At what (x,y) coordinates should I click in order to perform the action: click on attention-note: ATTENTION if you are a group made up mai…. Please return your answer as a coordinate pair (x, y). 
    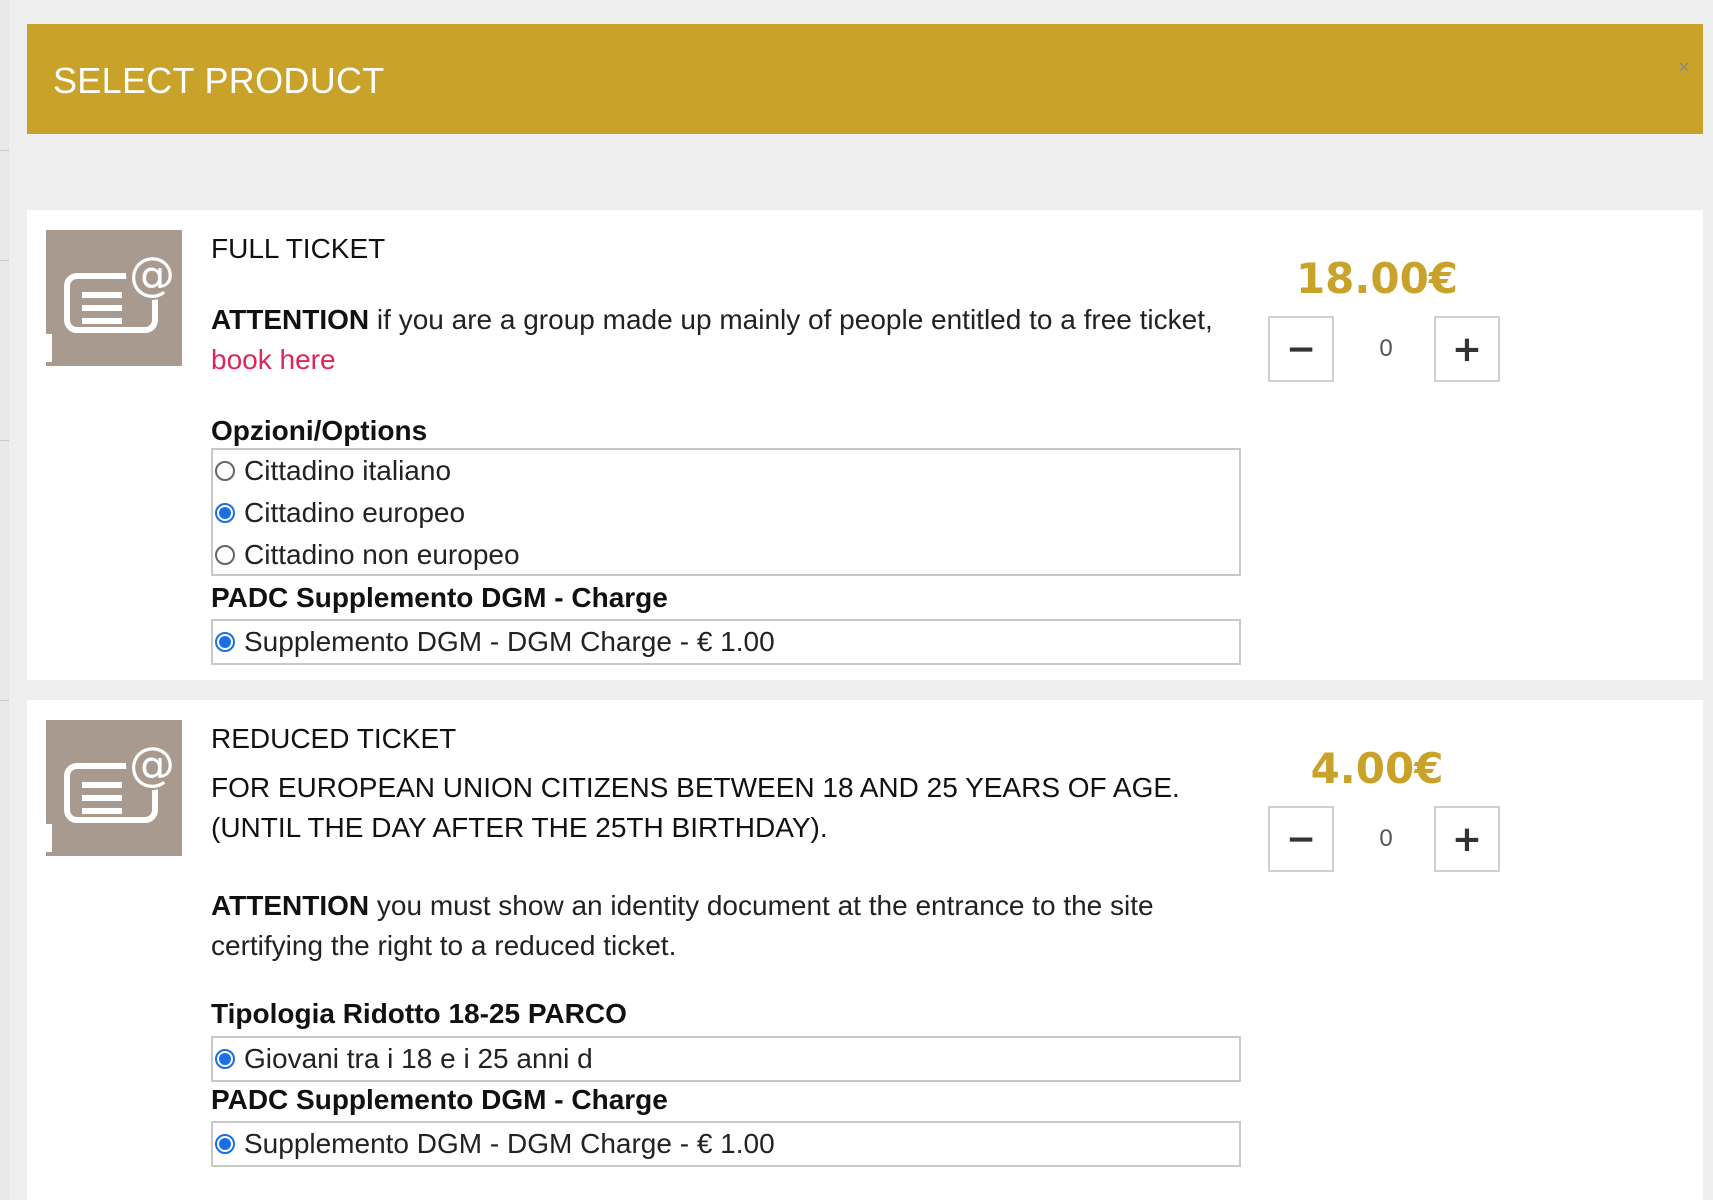
    Looking at the image, I should click on (731, 340).